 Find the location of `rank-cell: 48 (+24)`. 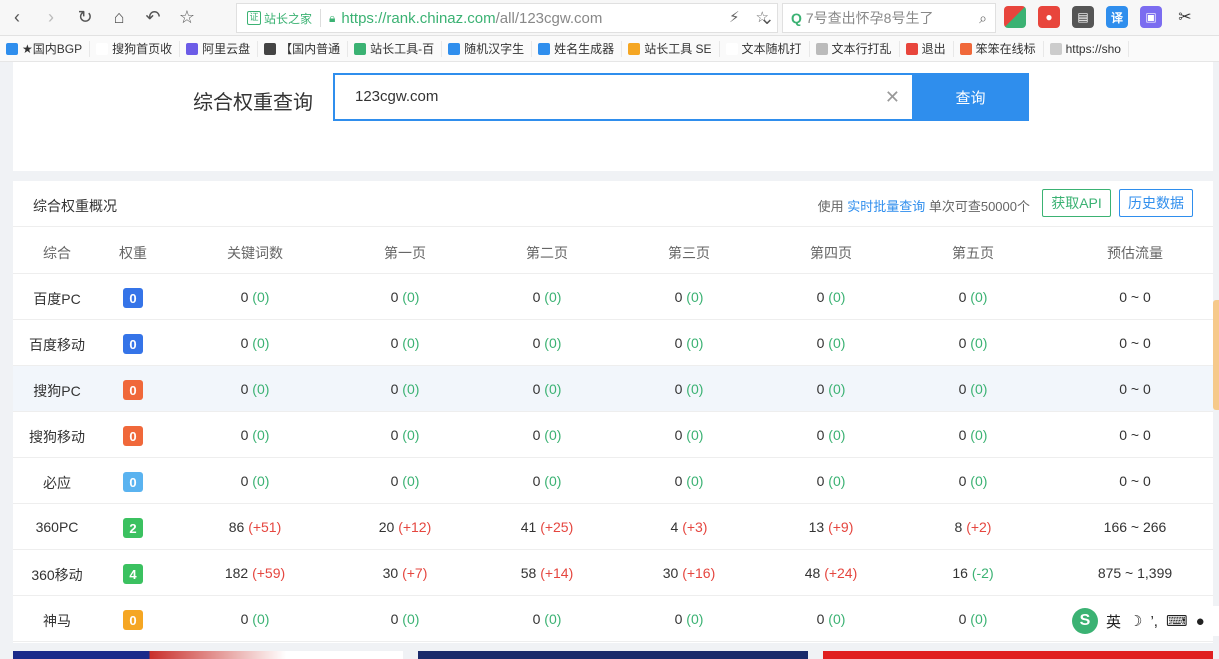

rank-cell: 48 (+24) is located at coordinates (831, 573).